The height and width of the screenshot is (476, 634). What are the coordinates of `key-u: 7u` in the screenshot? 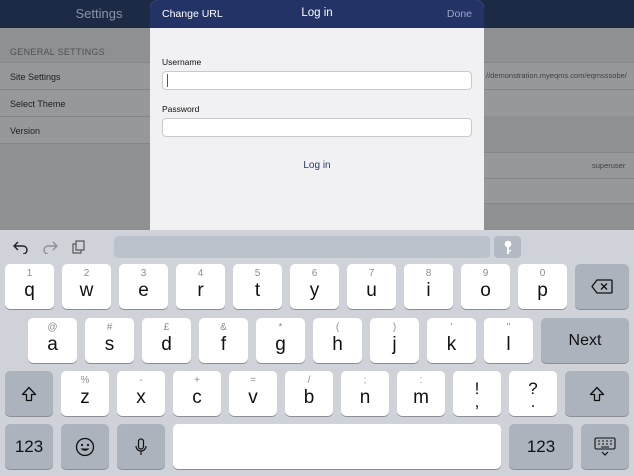 It's located at (371, 286).